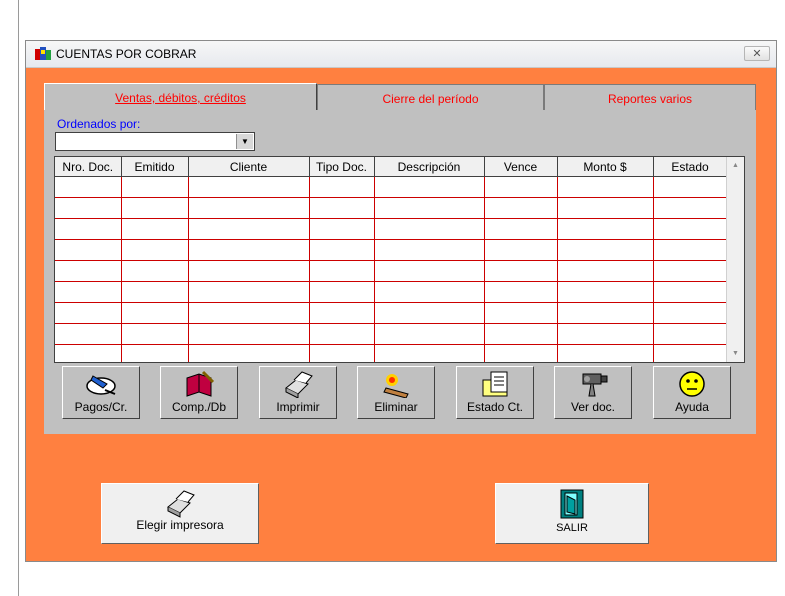 This screenshot has height=596, width=785. What do you see at coordinates (605, 167) in the screenshot?
I see `column-header: Monto $` at bounding box center [605, 167].